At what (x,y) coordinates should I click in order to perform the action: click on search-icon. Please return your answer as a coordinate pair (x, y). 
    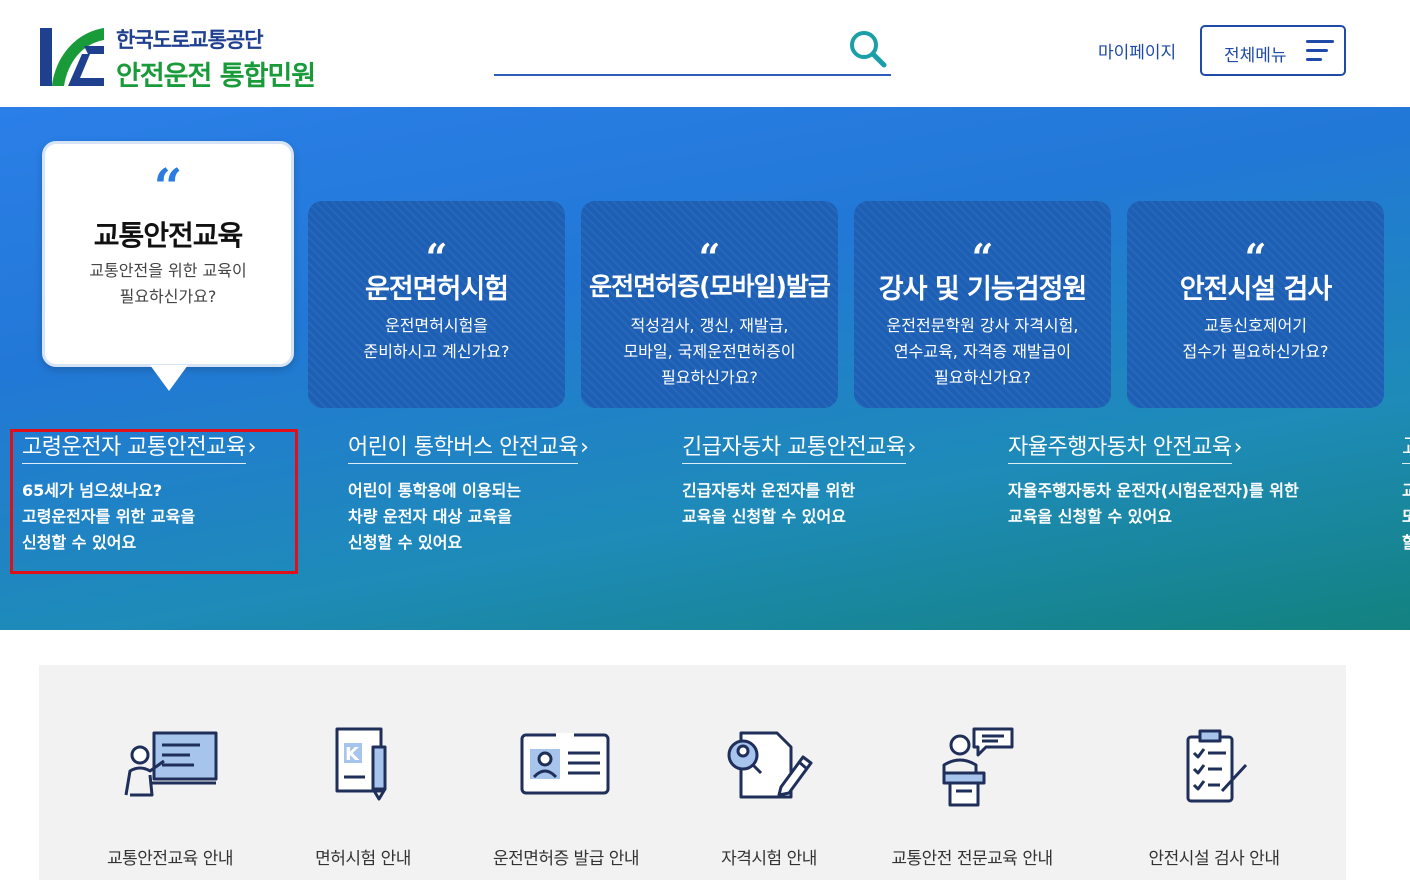
    Looking at the image, I should click on (868, 49).